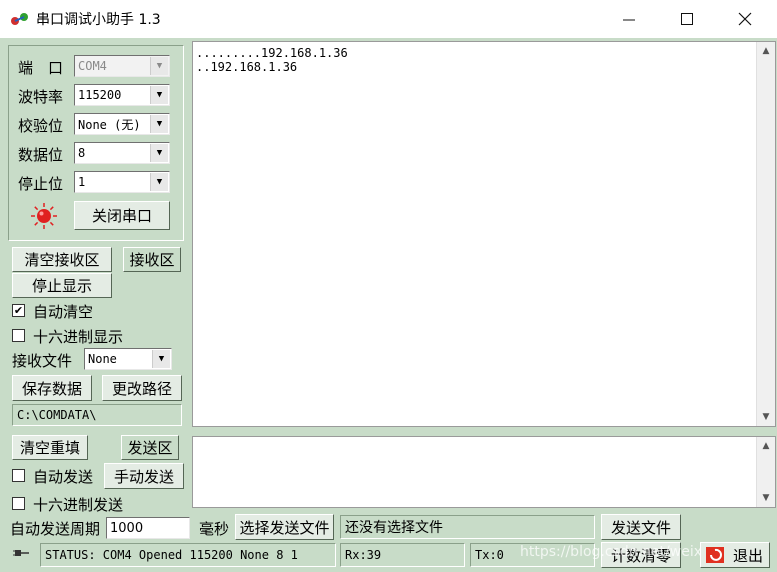 Image resolution: width=777 pixels, height=572 pixels. I want to click on send-file-button: 发送文件, so click(641, 527).